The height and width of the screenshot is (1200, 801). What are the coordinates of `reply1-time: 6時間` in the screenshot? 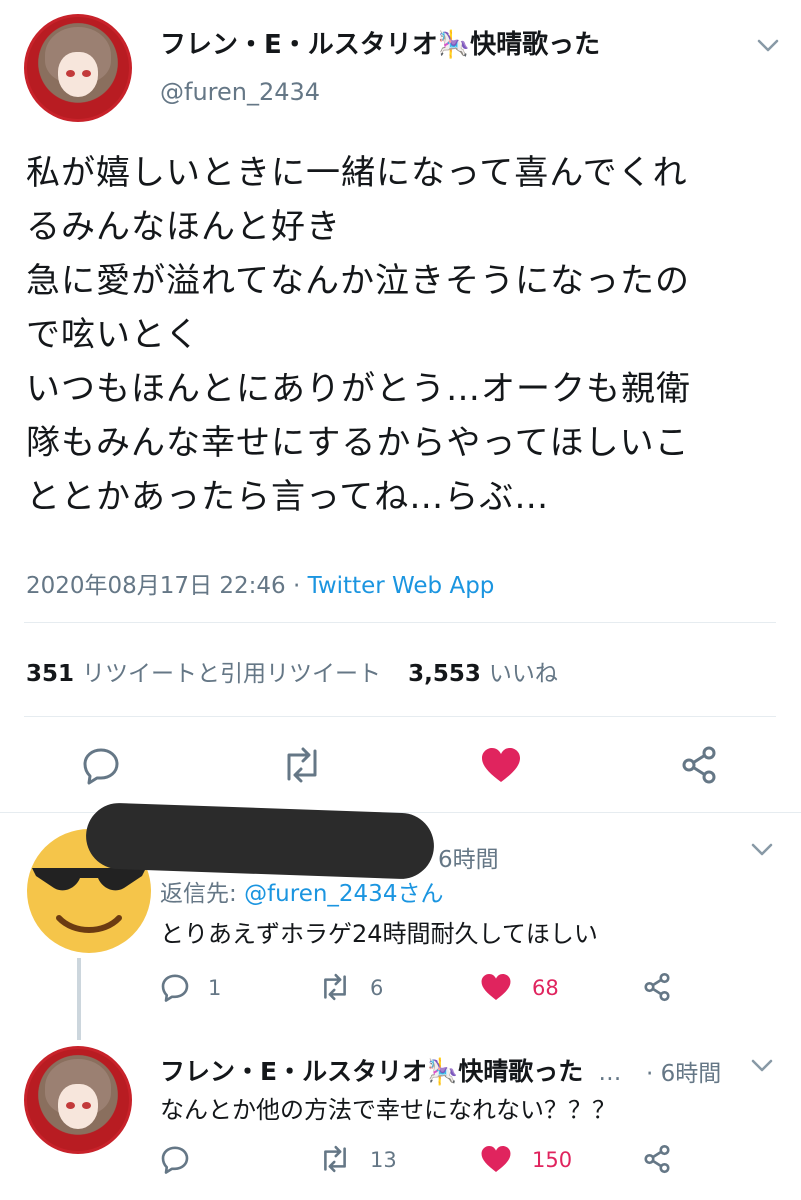 It's located at (468, 857).